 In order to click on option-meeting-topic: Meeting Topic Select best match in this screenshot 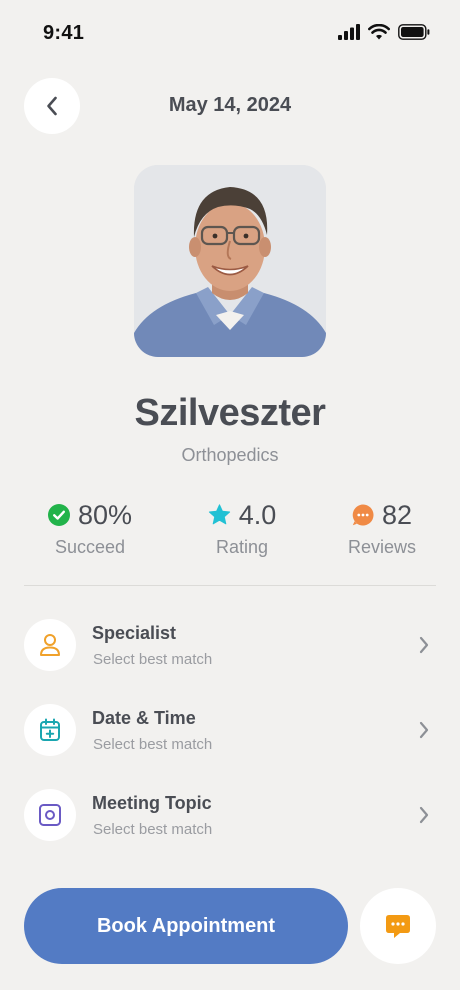, I will do `click(230, 816)`.